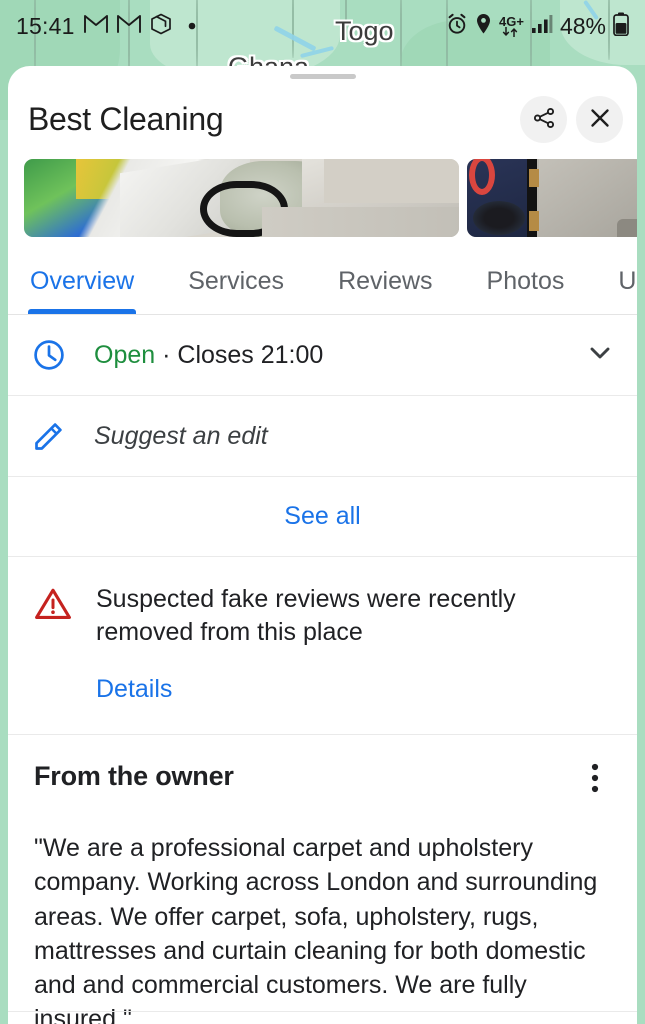 This screenshot has height=1024, width=645. Describe the element at coordinates (324, 780) in the screenshot. I see `owner-section-header: From the owner` at that location.